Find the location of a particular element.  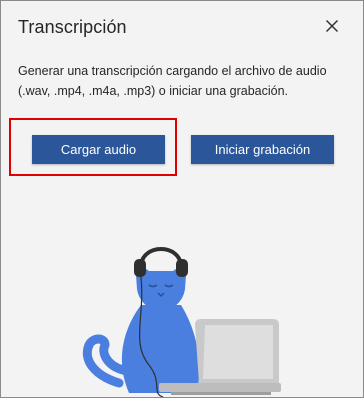

close-icon is located at coordinates (332, 26).